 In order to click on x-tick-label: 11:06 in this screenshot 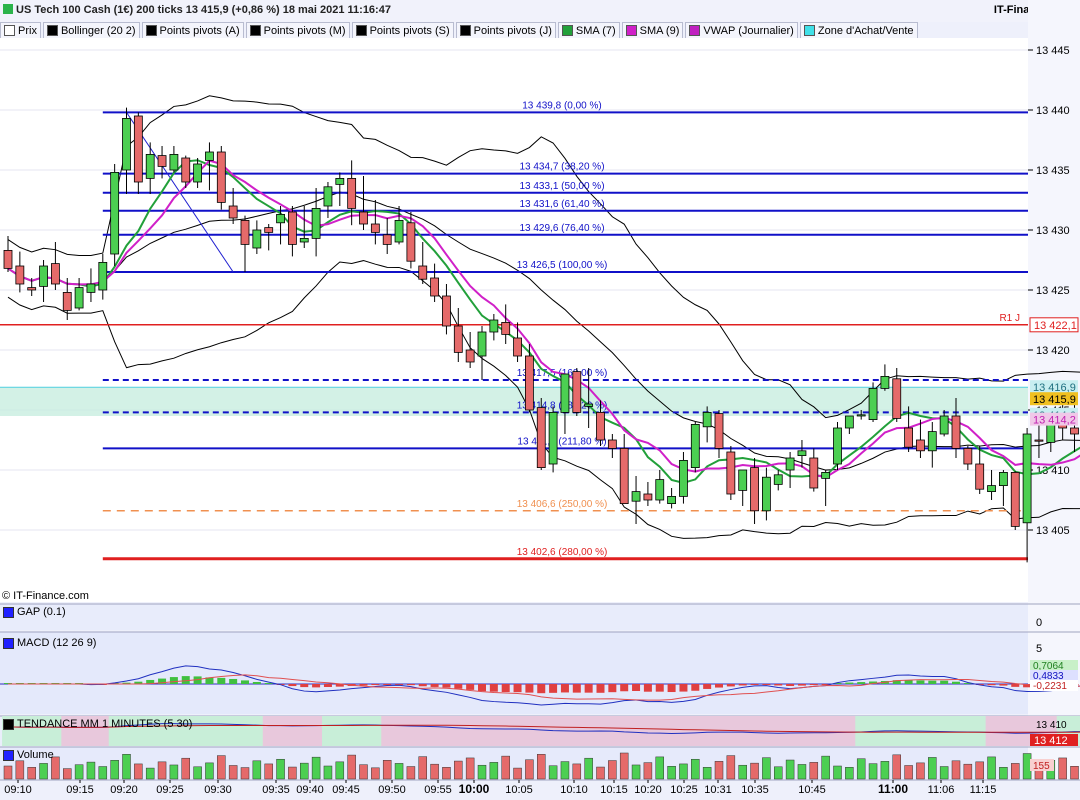, I will do `click(941, 790)`.